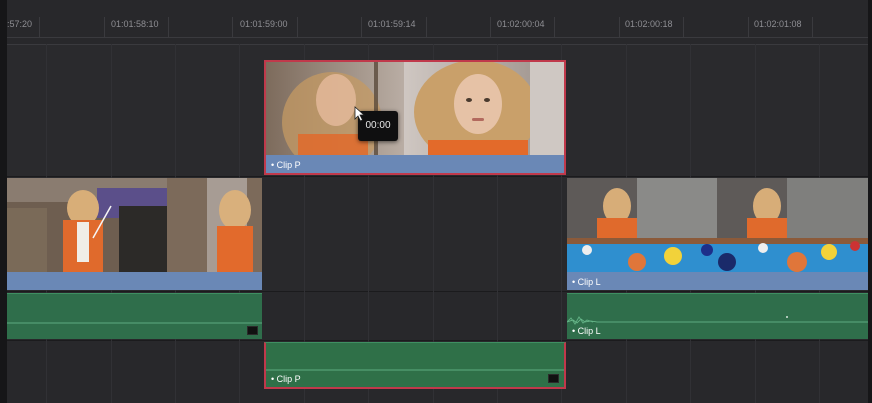 The width and height of the screenshot is (872, 403). Describe the element at coordinates (717, 281) in the screenshot. I see `clip-label-bar: • Clip L` at that location.